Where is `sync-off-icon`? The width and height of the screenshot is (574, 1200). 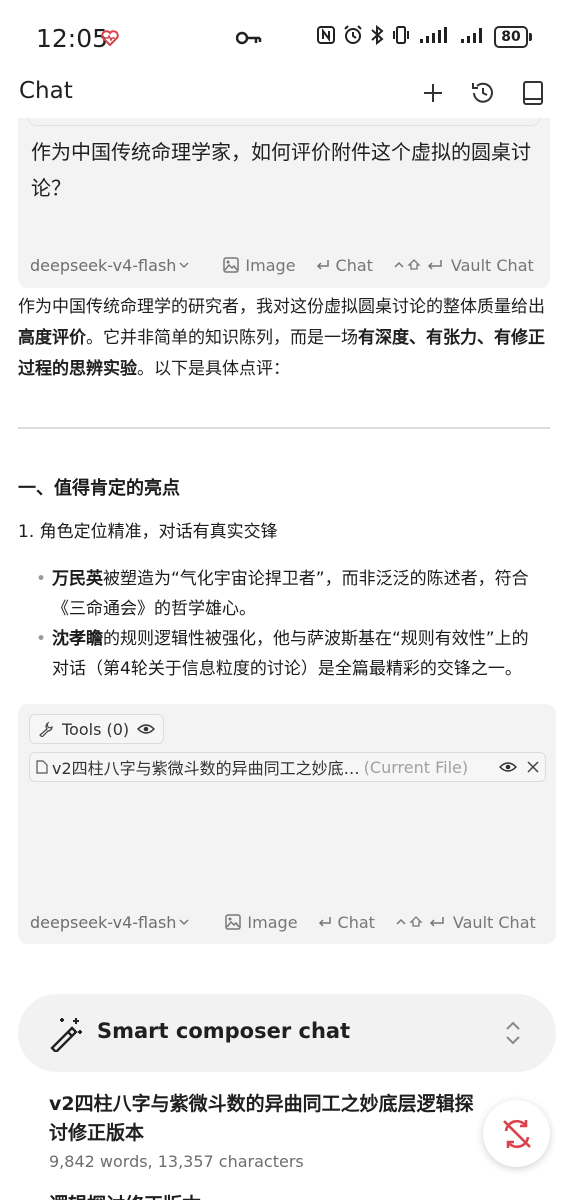
sync-off-icon is located at coordinates (516, 1133).